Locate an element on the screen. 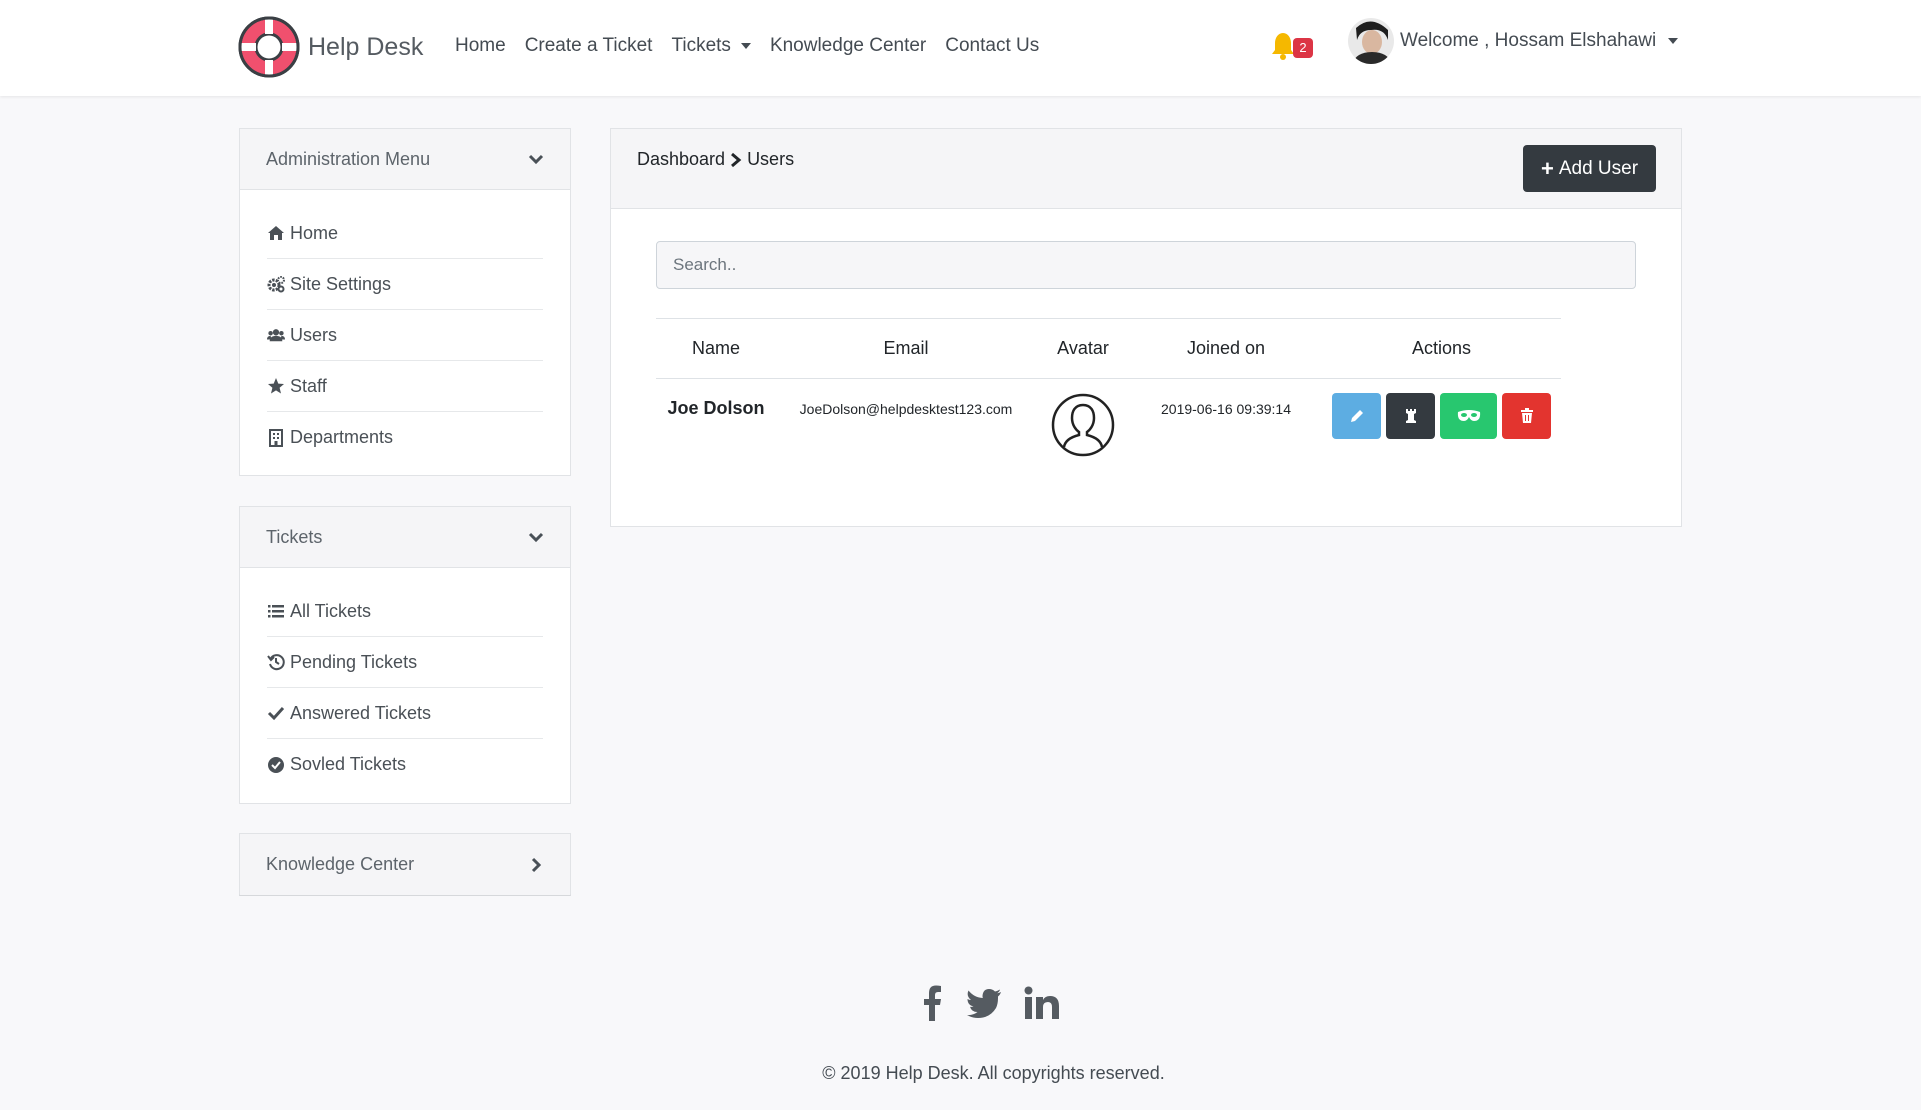 The width and height of the screenshot is (1921, 1110). knowledge-center-header: Knowledge Center is located at coordinates (405, 864).